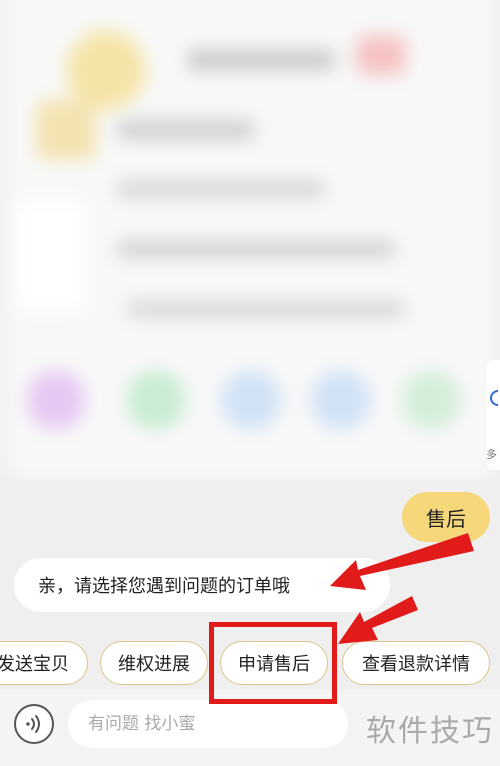 This screenshot has height=766, width=500. What do you see at coordinates (154, 663) in the screenshot?
I see `quick-reply-dispute-progress: 维权进展` at bounding box center [154, 663].